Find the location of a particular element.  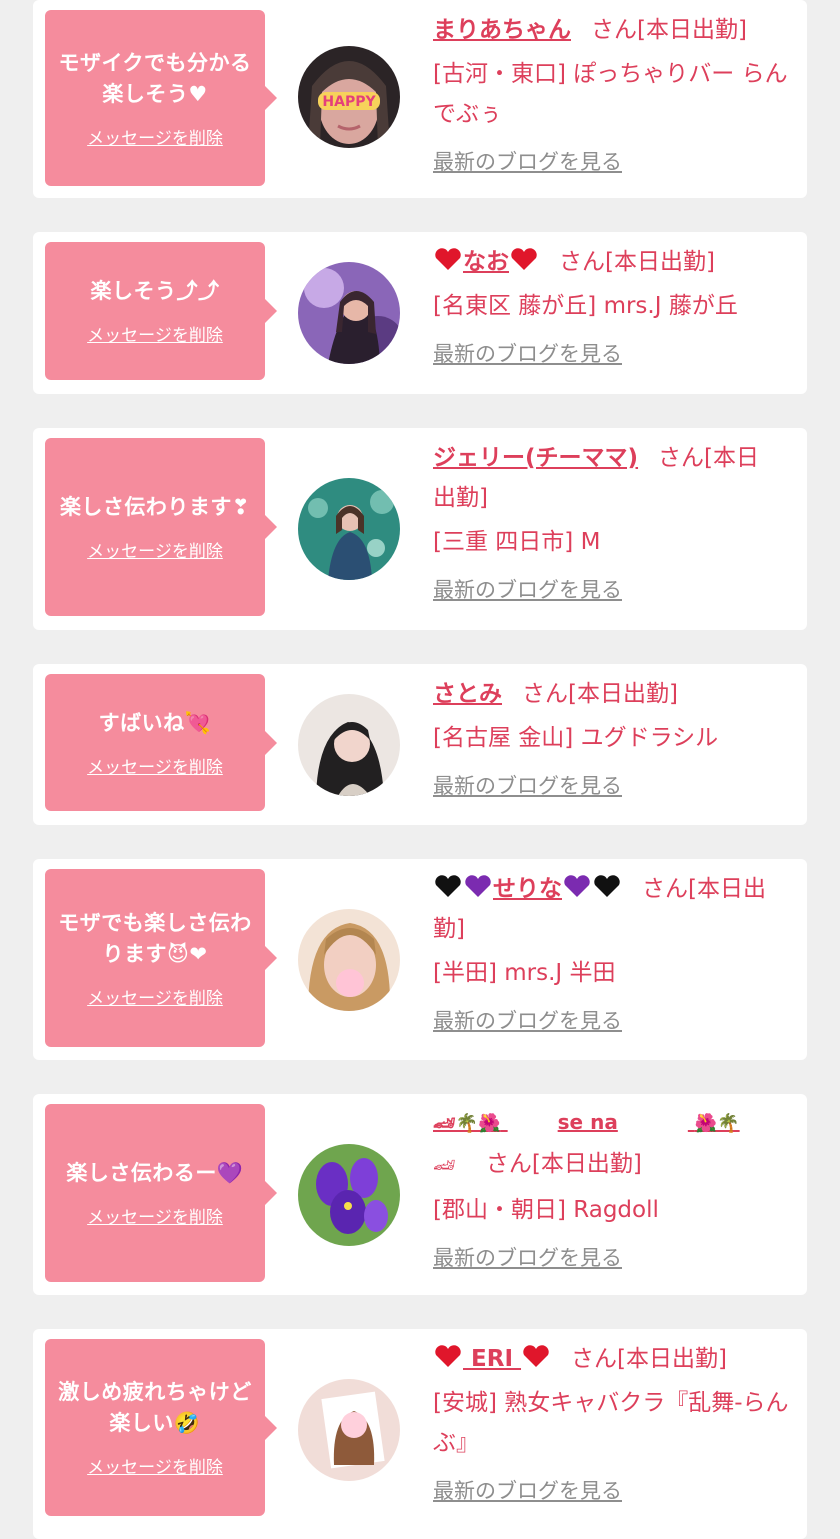

shop-info: [名東区 藤が丘] mrs.J 藤が丘 is located at coordinates (585, 306).